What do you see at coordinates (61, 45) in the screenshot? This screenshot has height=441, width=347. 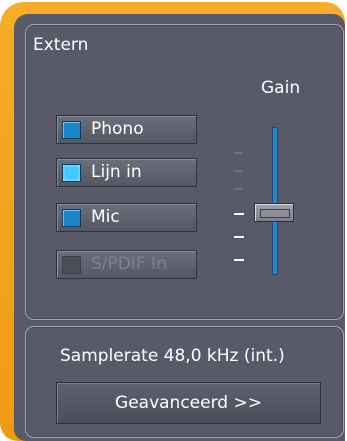 I see `extern-title: Extern` at bounding box center [61, 45].